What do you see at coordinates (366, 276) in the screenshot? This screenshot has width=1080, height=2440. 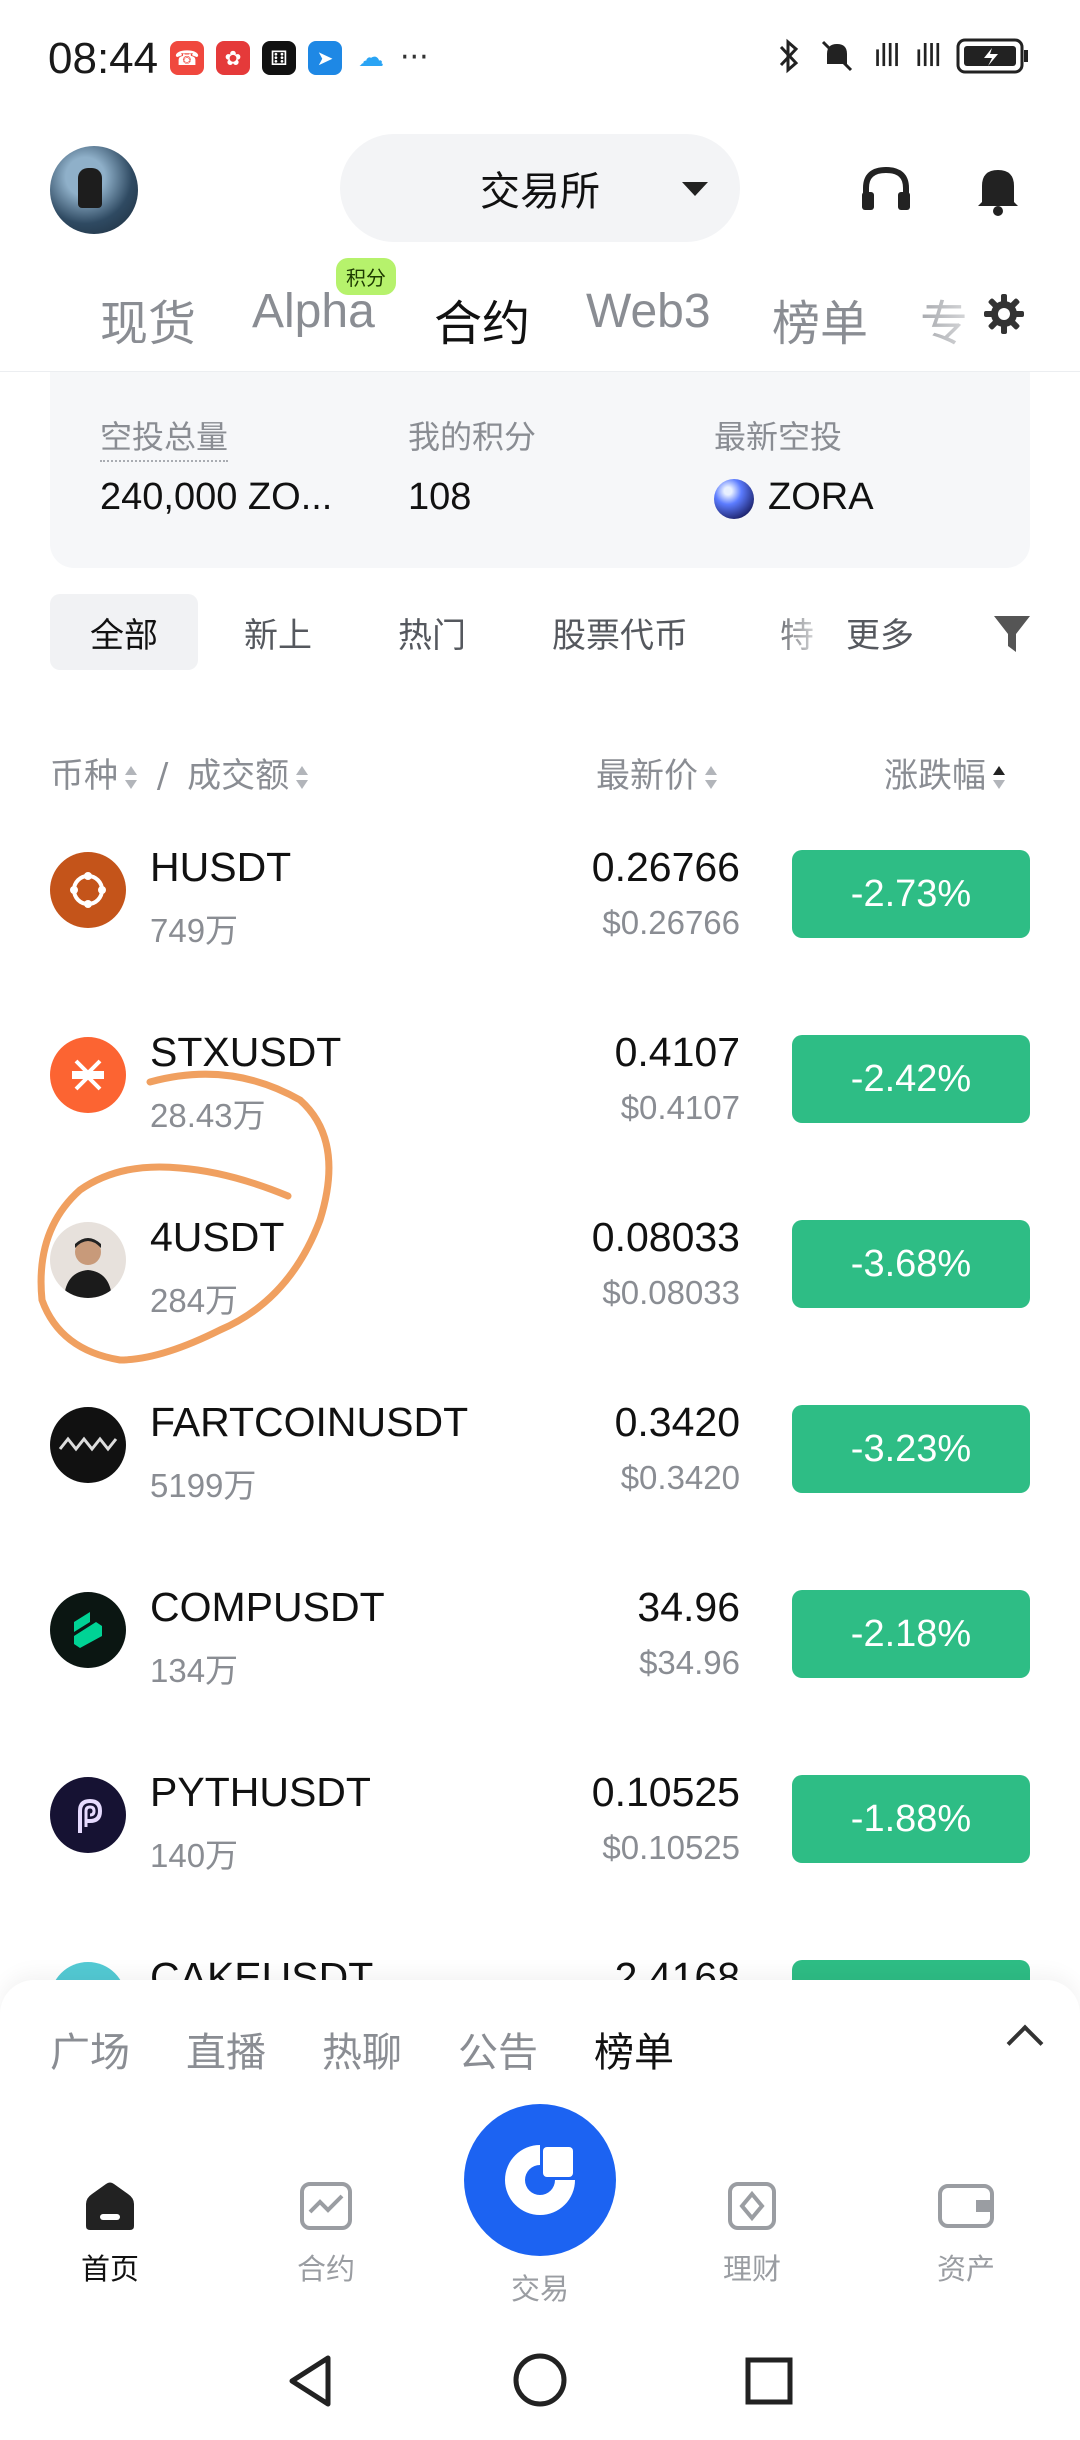 I see `alpha-points-badge: 积分` at bounding box center [366, 276].